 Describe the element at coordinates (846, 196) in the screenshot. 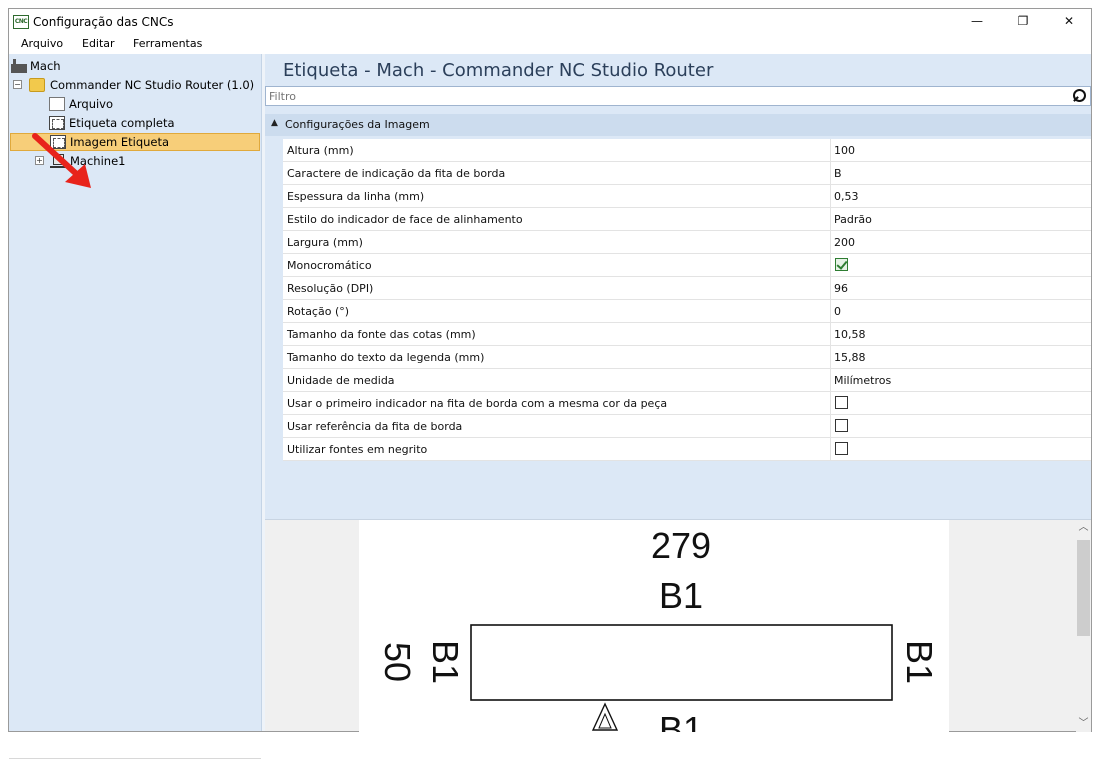

I see `property-value: 0,53` at that location.